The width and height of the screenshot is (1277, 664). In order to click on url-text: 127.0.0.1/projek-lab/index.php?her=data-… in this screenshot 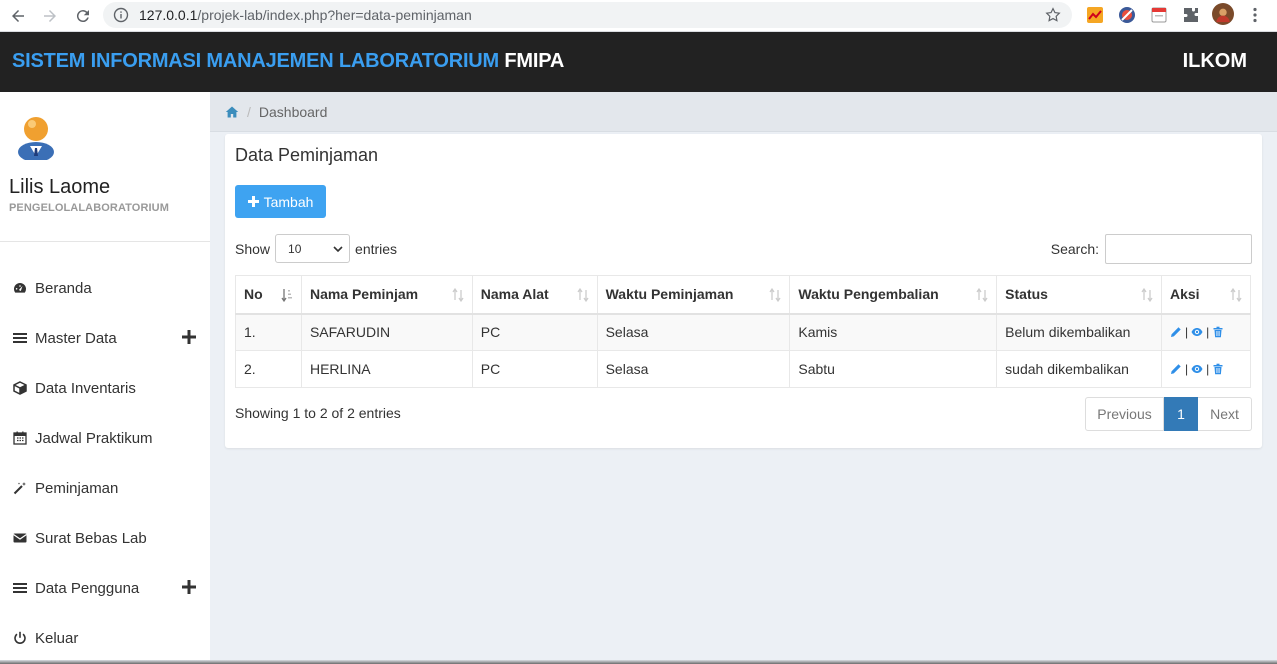, I will do `click(305, 15)`.